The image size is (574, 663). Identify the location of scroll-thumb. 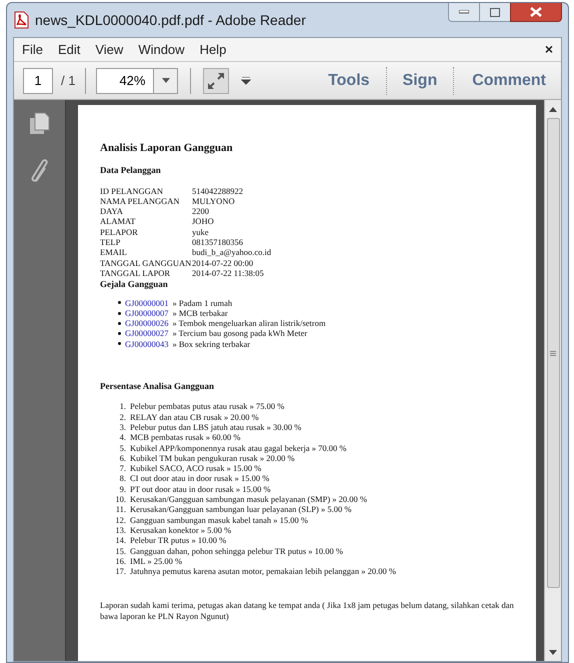
(553, 353).